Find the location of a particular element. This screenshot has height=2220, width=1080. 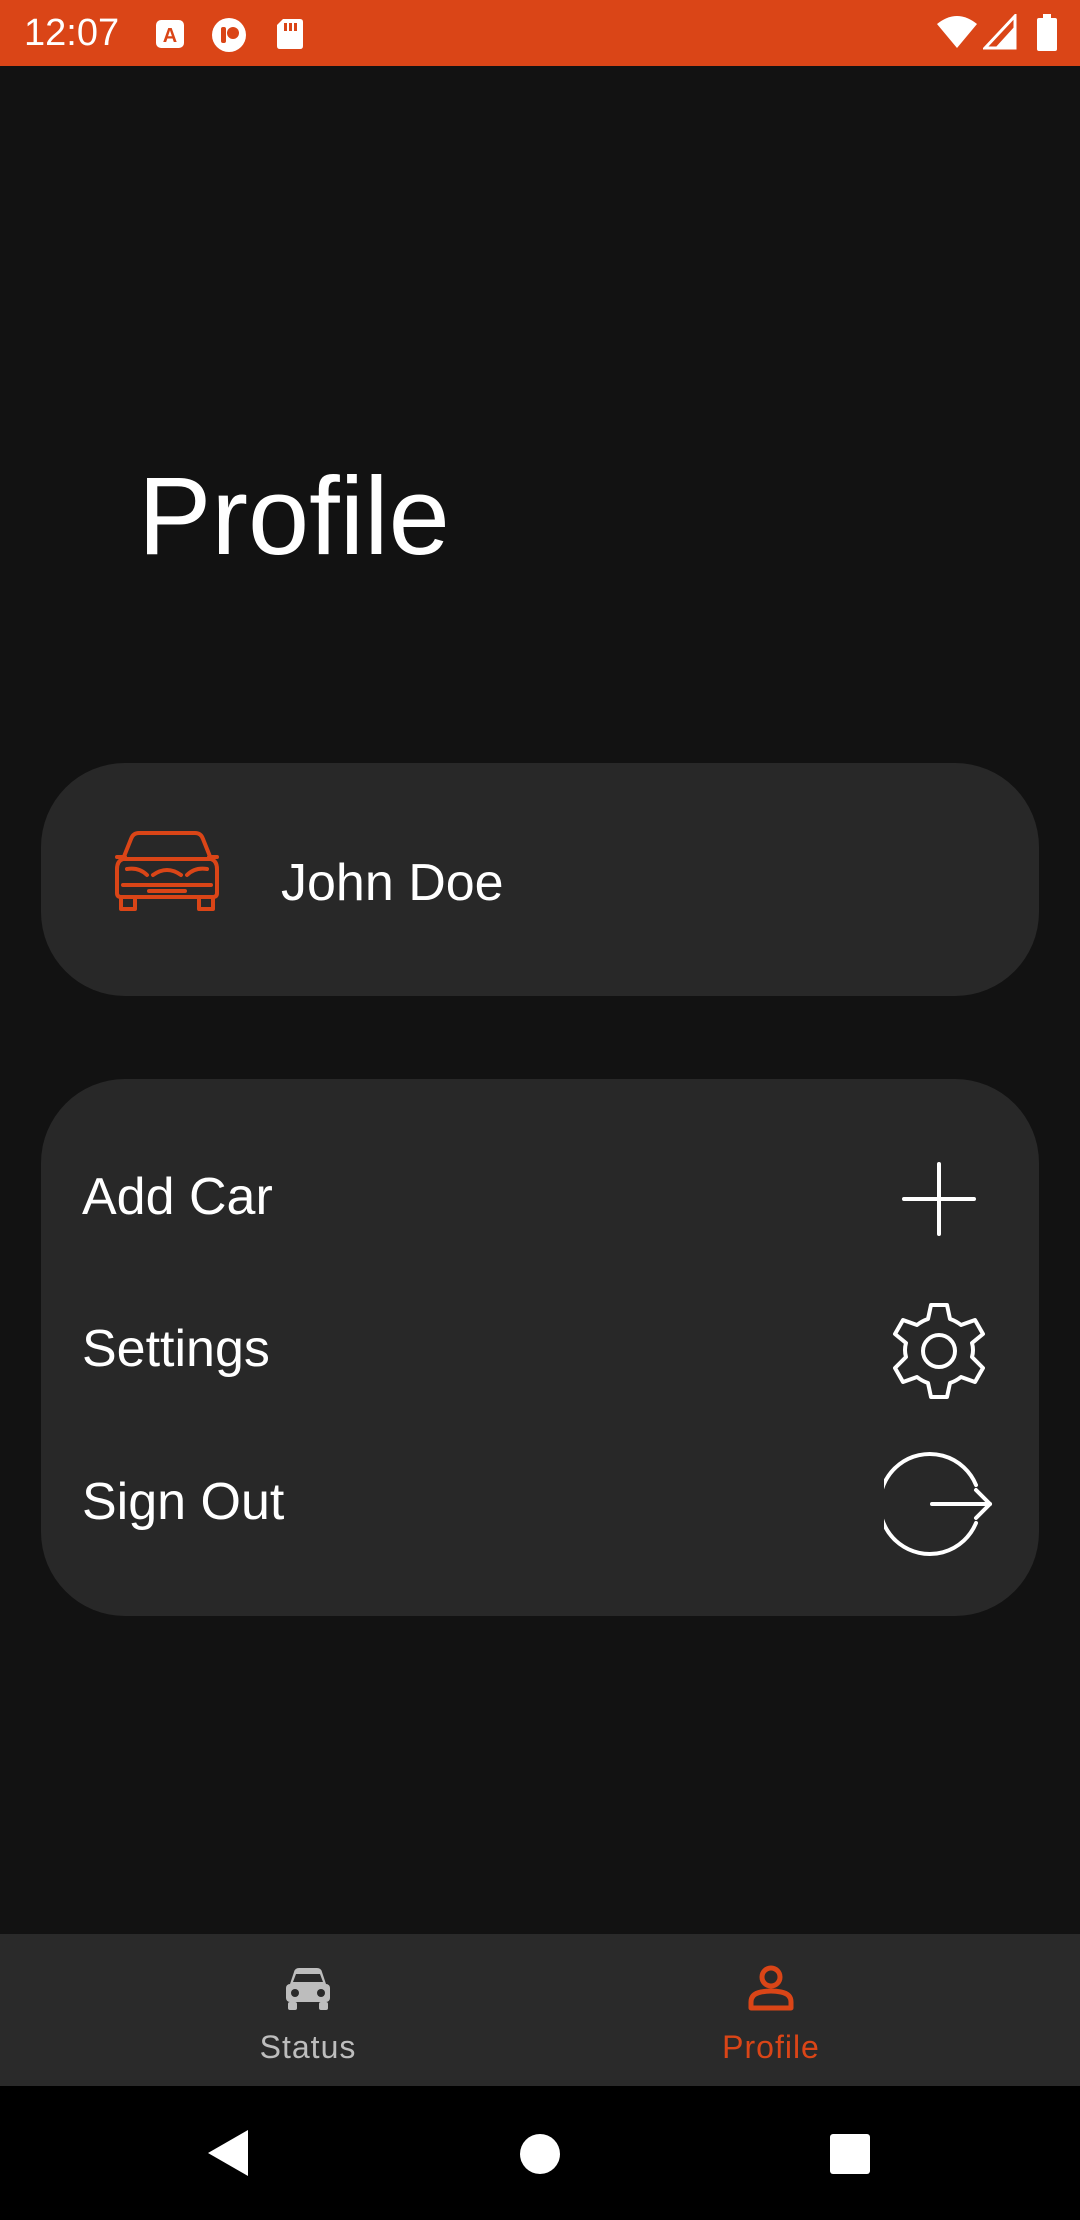

nav-label-status: Status is located at coordinates (308, 2047).